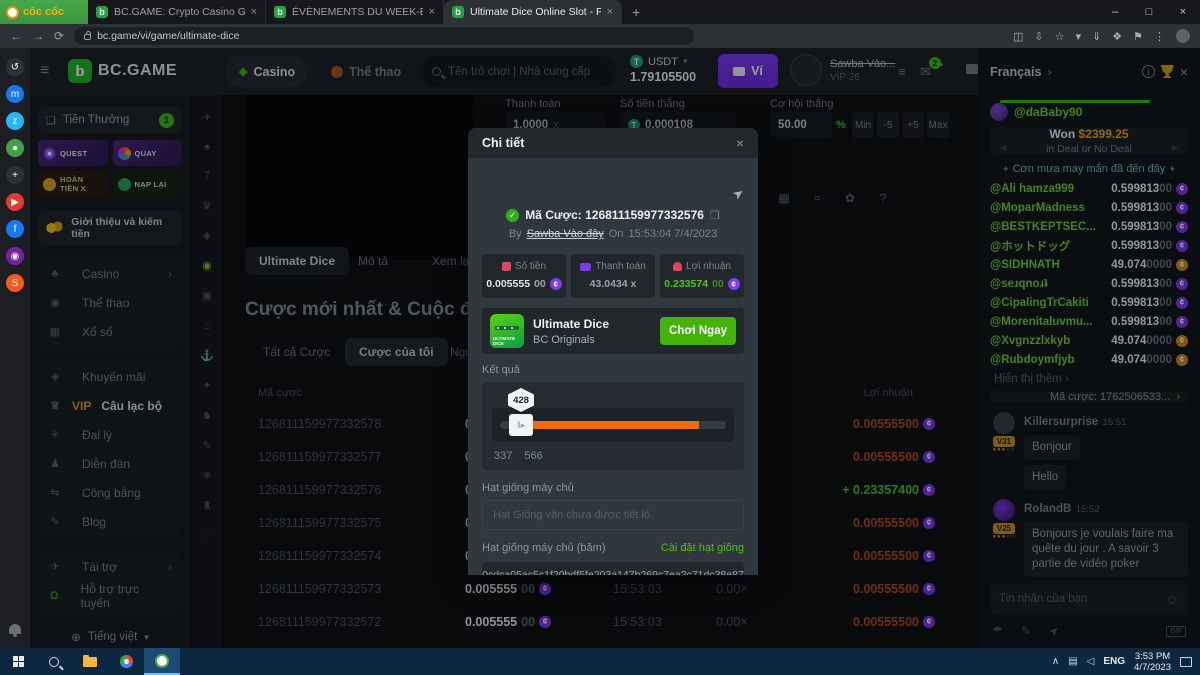 This screenshot has height=675, width=1200. I want to click on range-low: 337, so click(503, 456).